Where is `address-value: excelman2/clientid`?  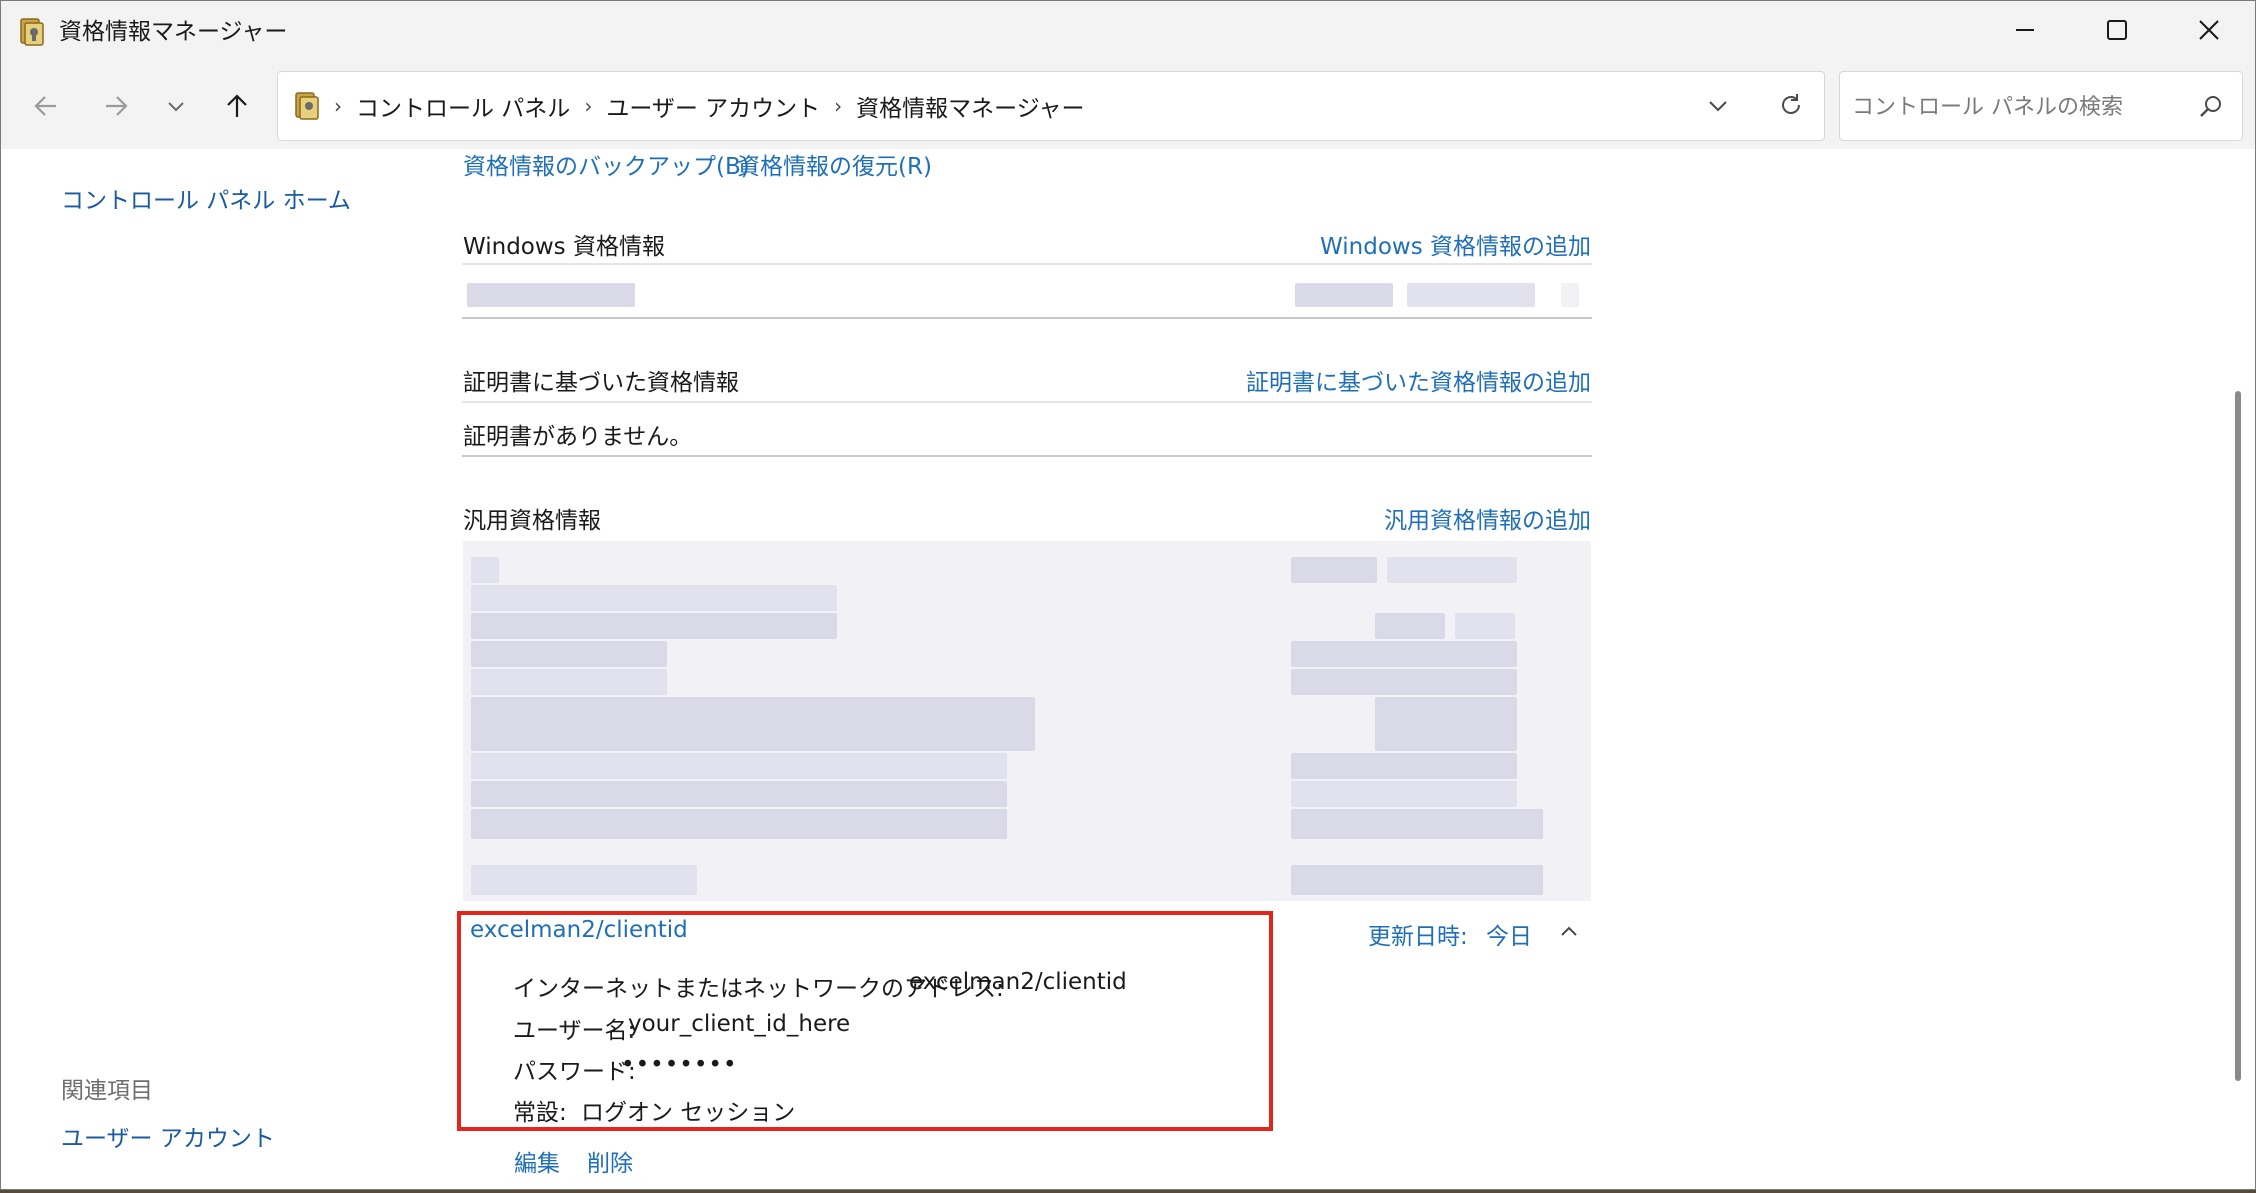
address-value: excelman2/clientid is located at coordinates (1018, 982).